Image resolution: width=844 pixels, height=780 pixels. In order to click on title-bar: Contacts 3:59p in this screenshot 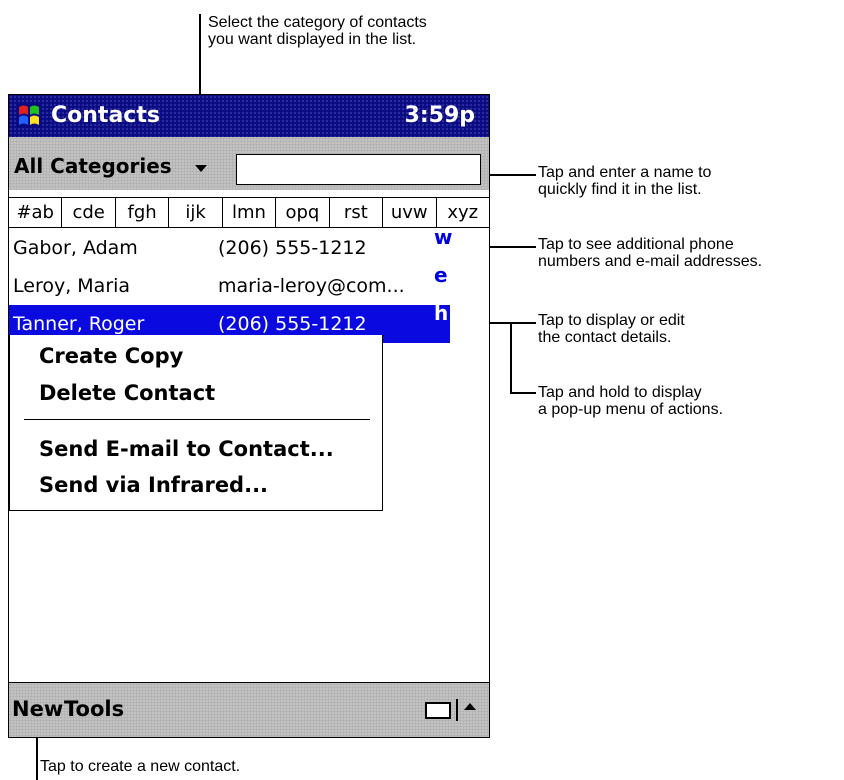, I will do `click(249, 116)`.